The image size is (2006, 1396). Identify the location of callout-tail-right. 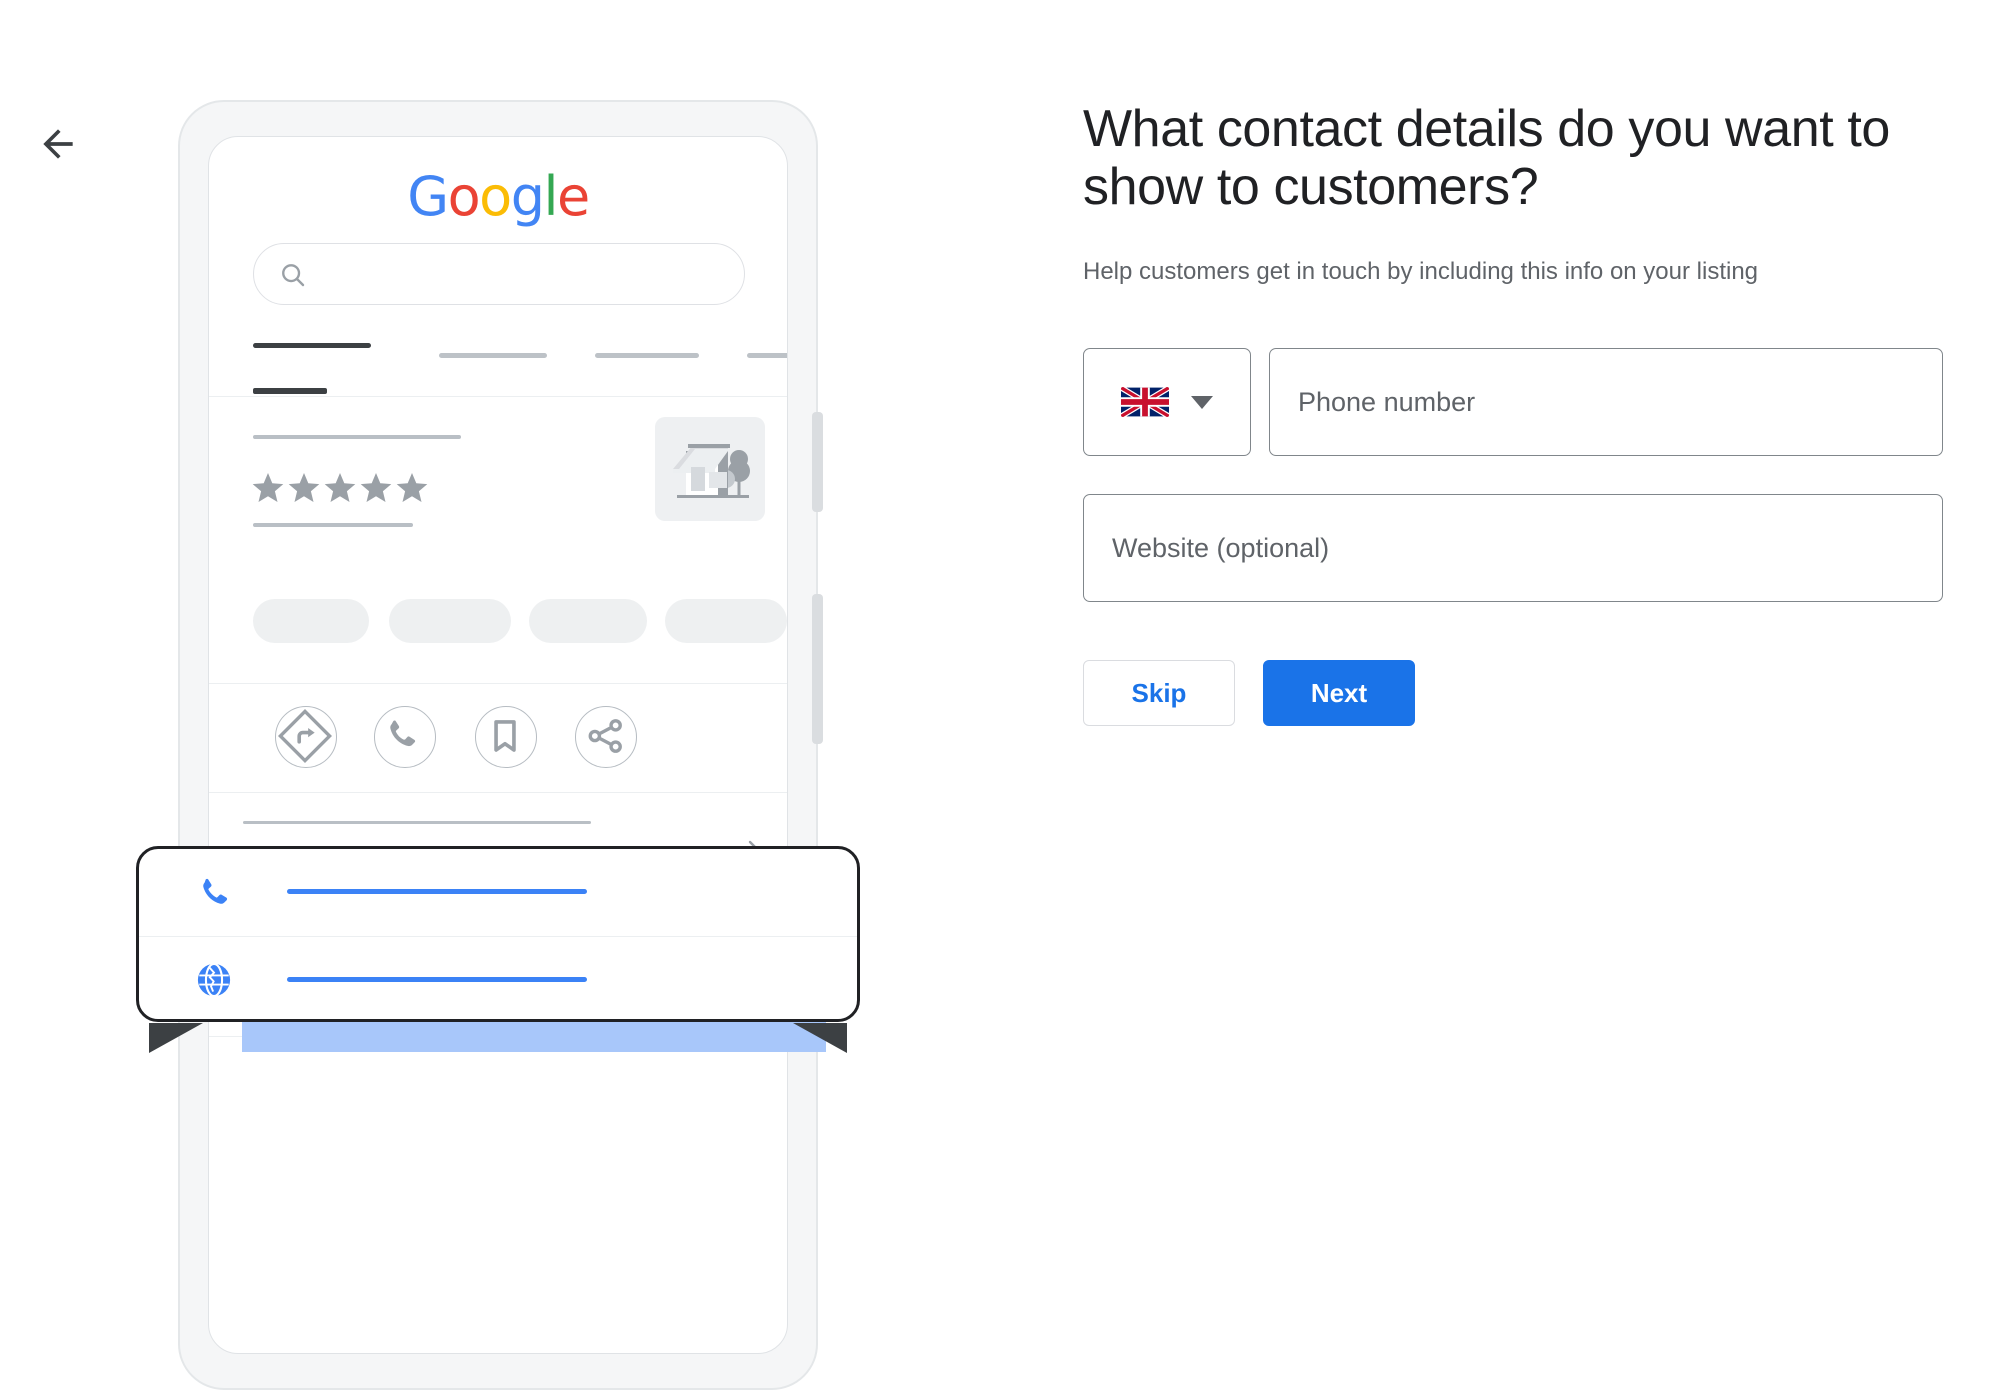
(820, 1038).